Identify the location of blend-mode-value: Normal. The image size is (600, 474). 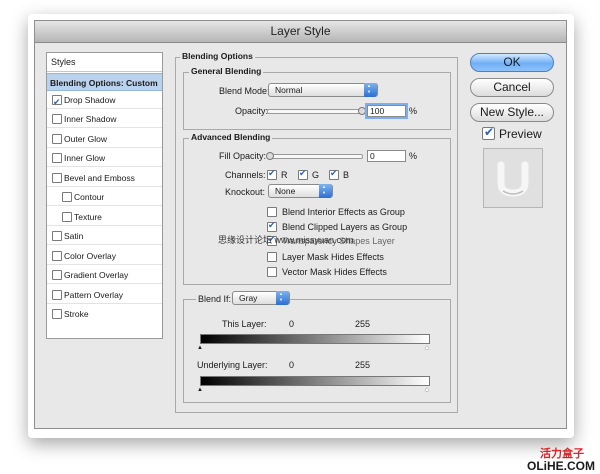
(289, 90).